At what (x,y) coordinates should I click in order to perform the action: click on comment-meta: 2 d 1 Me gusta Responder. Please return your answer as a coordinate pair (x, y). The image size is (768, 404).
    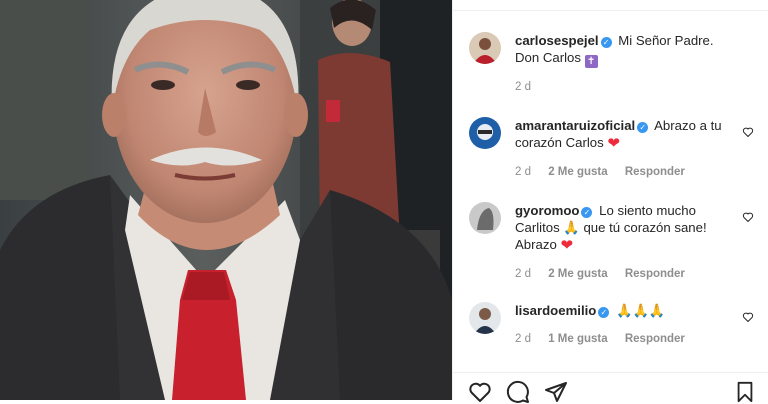
    Looking at the image, I should click on (607, 339).